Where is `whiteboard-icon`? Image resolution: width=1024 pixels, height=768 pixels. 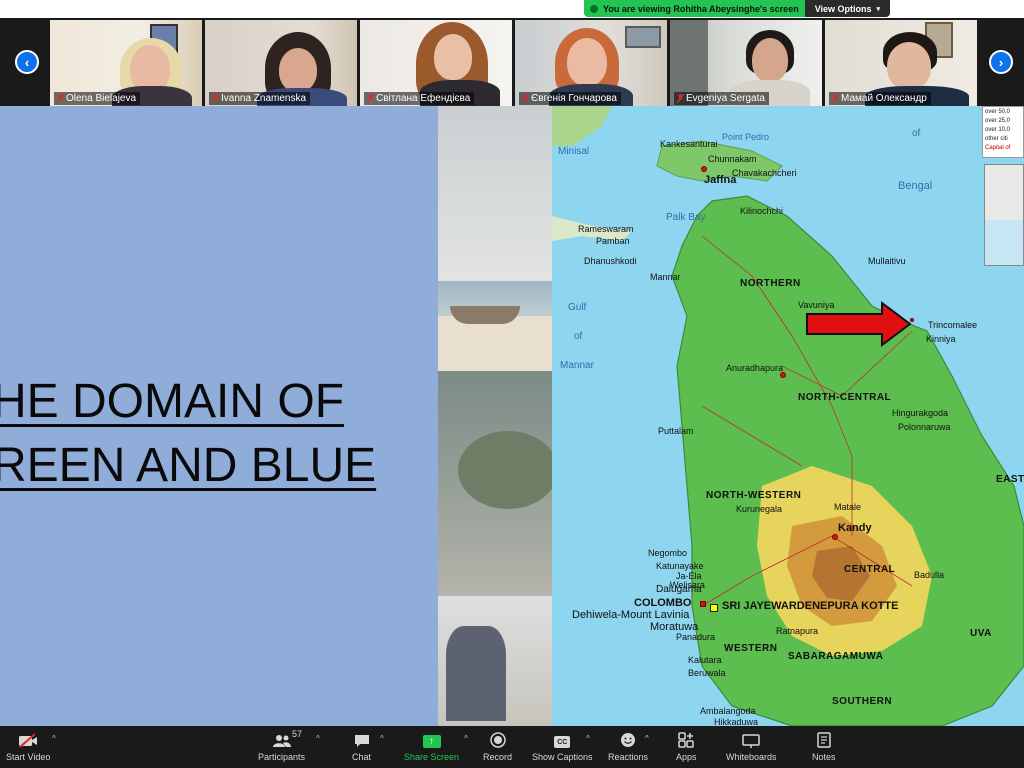
whiteboard-icon is located at coordinates (751, 739).